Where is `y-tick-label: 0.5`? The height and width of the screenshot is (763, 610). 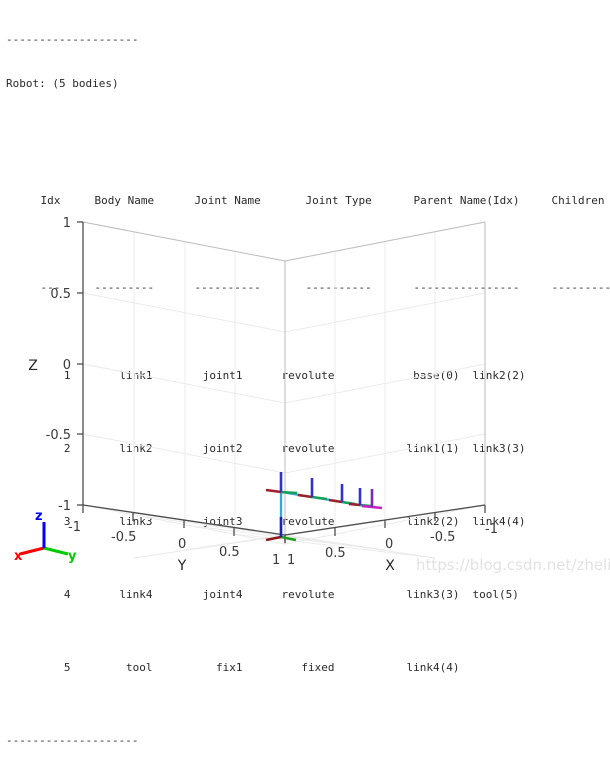
y-tick-label: 0.5 is located at coordinates (229, 552).